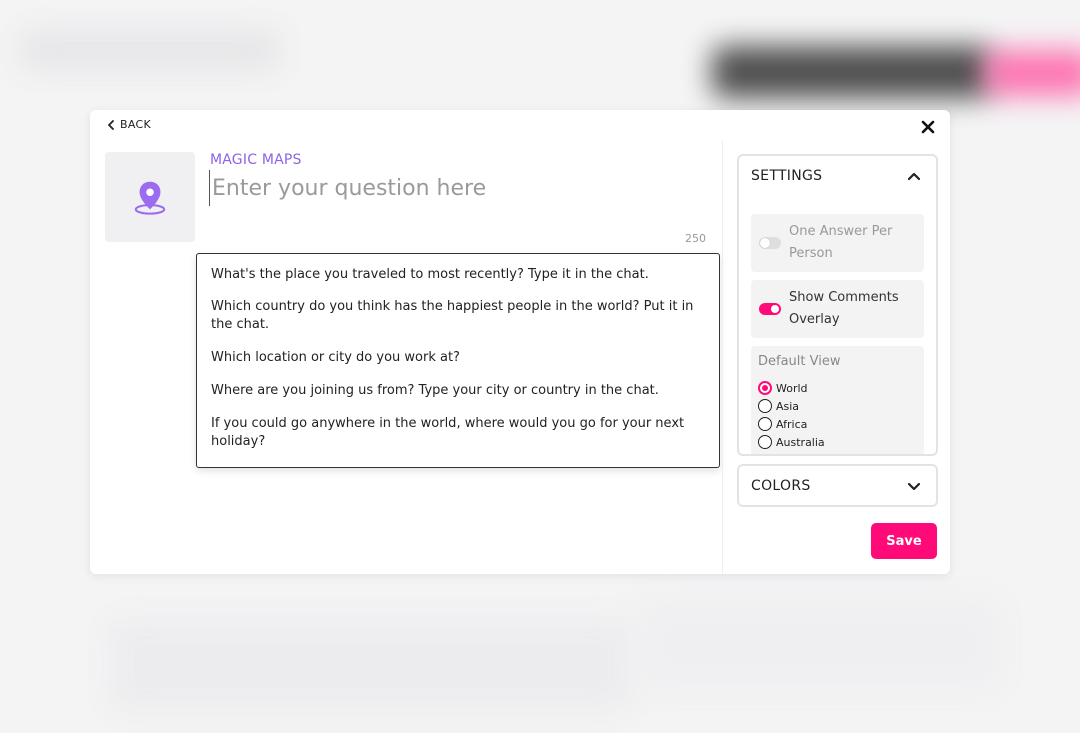  I want to click on radio-option-world: World, so click(837, 388).